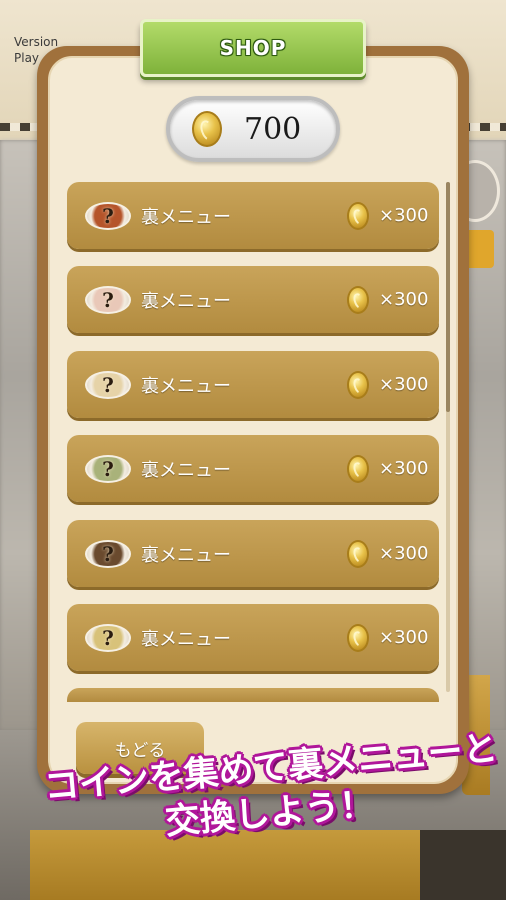 The width and height of the screenshot is (506, 900). Describe the element at coordinates (463, 865) in the screenshot. I see `background-dark-block` at that location.